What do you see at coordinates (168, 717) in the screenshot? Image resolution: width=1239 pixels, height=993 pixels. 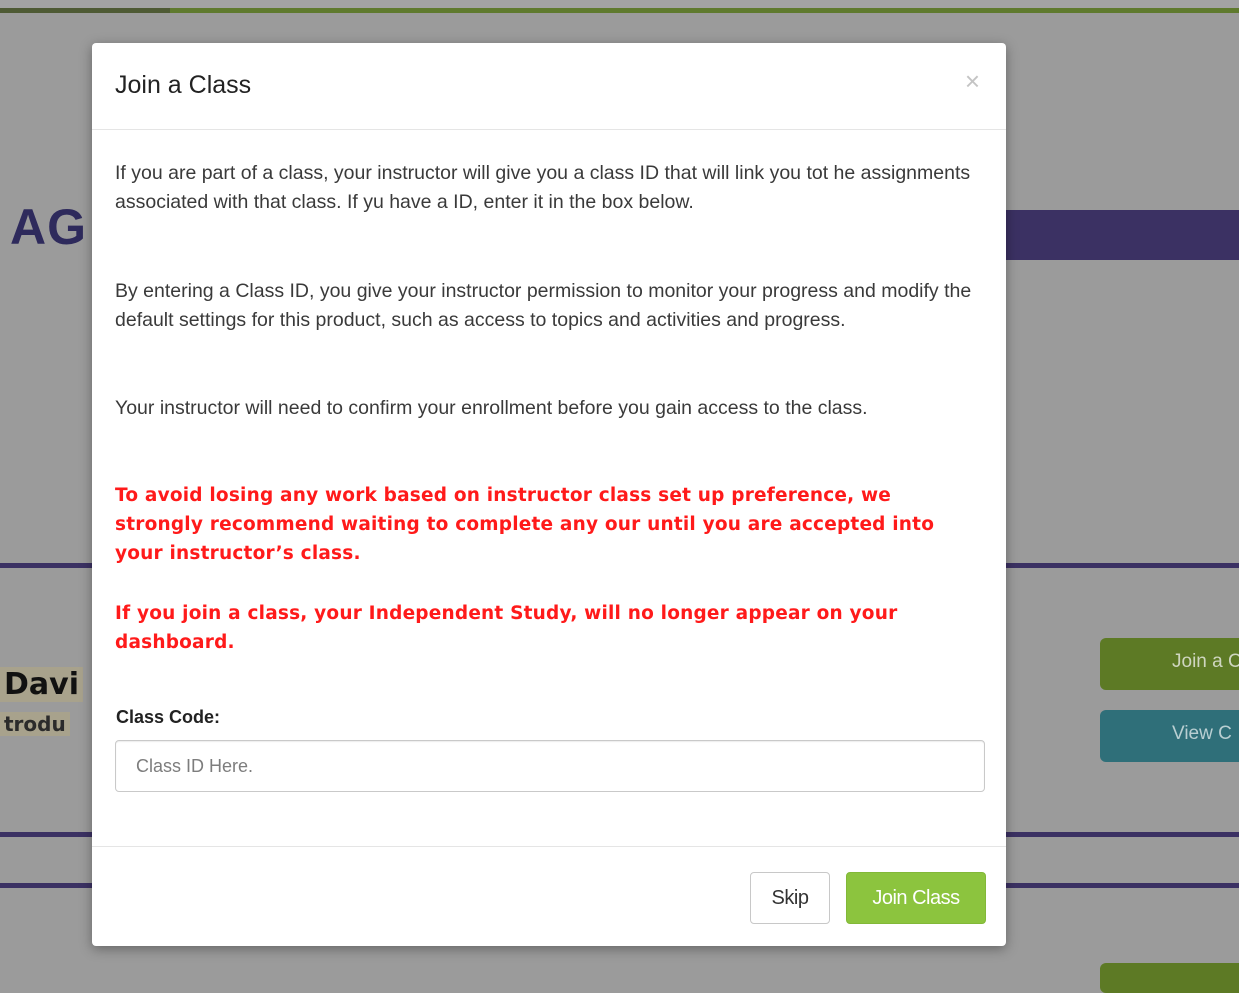 I see `class-code-label: Class Code:` at bounding box center [168, 717].